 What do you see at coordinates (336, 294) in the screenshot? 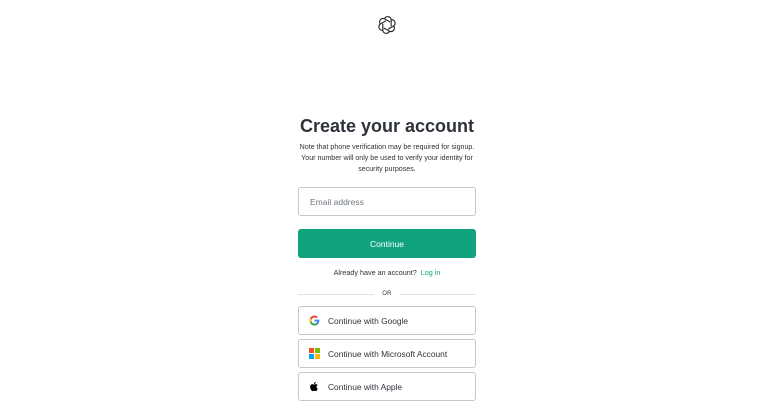
I see `divider-line-left` at bounding box center [336, 294].